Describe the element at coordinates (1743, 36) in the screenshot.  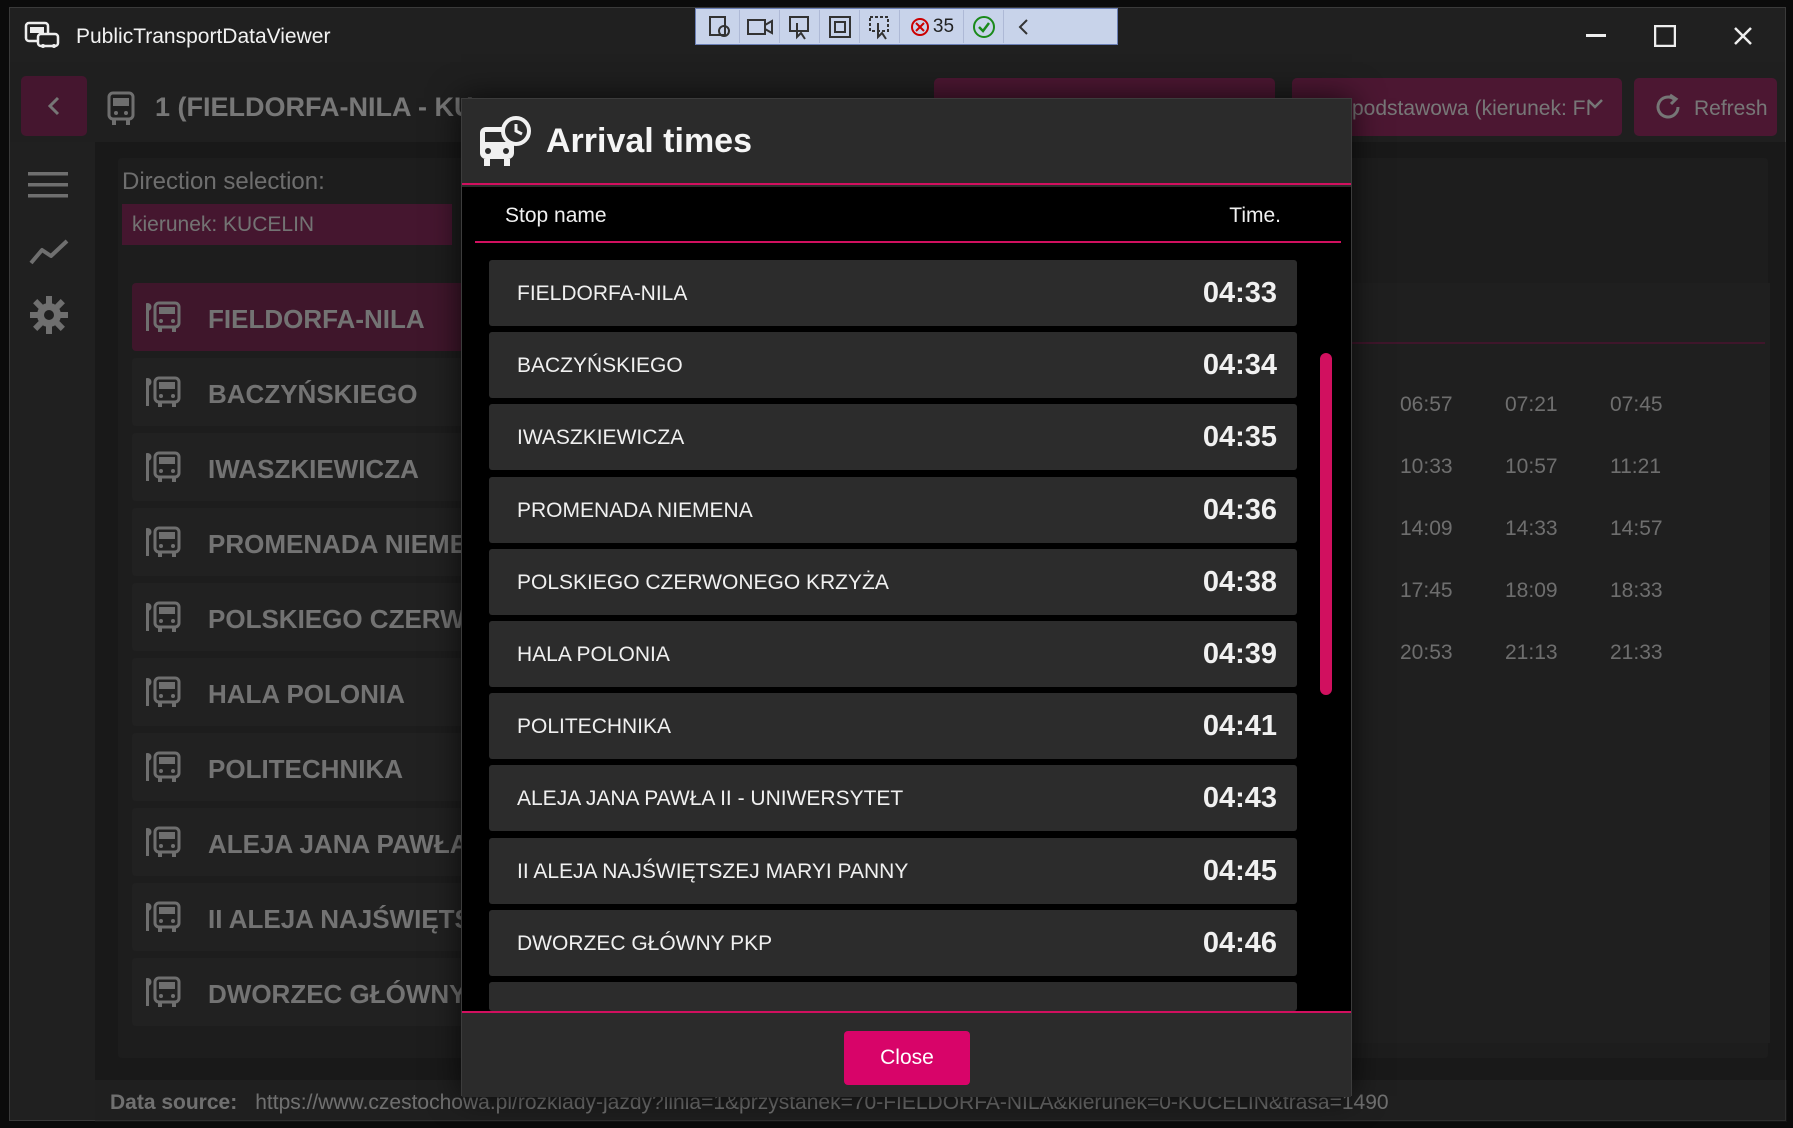
I see `close-window-button` at that location.